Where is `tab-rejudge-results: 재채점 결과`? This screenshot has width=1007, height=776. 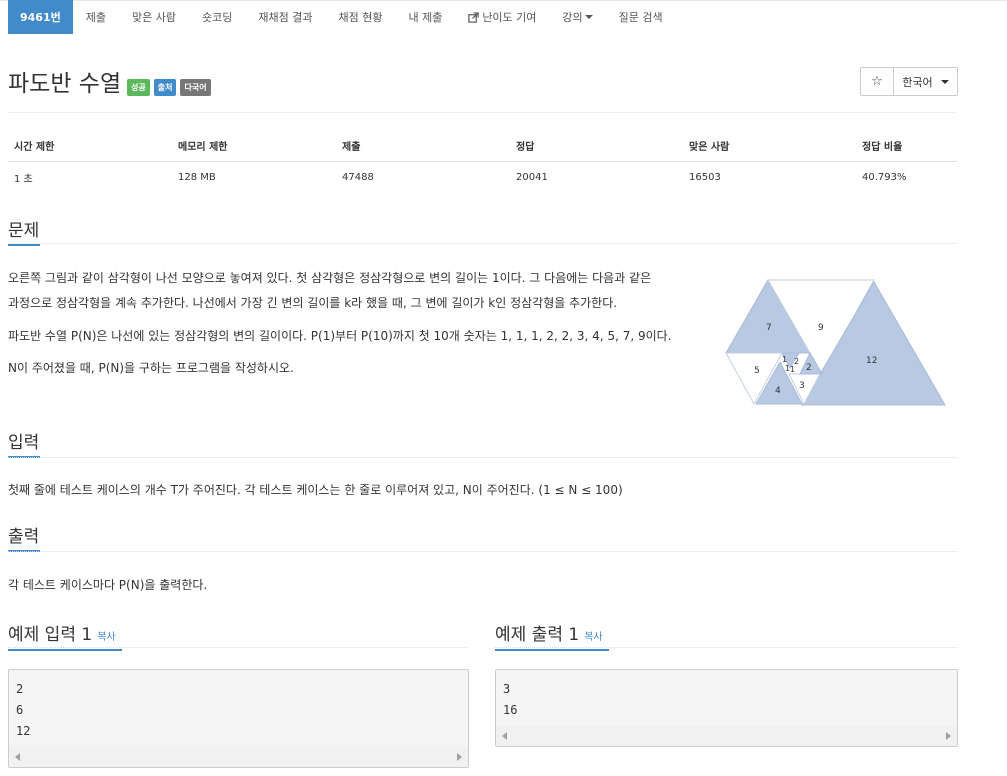 tab-rejudge-results: 재채점 결과 is located at coordinates (285, 17).